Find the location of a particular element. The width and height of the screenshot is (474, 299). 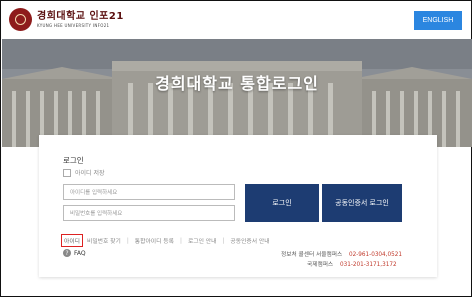

seoul-contact-number: 02-961-0304,0521 is located at coordinates (375, 255).